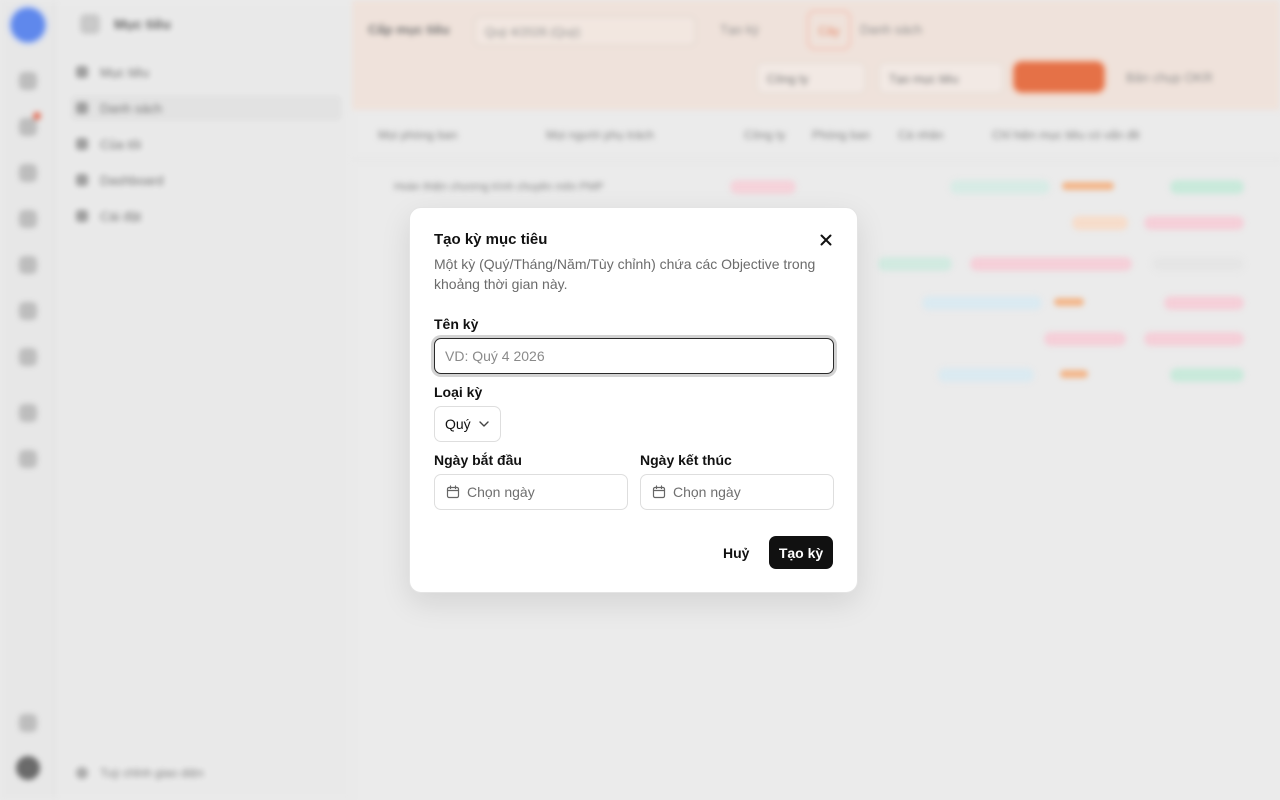 This screenshot has width=1280, height=800. What do you see at coordinates (686, 460) in the screenshot?
I see `end-date-label: Ngày kết thúc` at bounding box center [686, 460].